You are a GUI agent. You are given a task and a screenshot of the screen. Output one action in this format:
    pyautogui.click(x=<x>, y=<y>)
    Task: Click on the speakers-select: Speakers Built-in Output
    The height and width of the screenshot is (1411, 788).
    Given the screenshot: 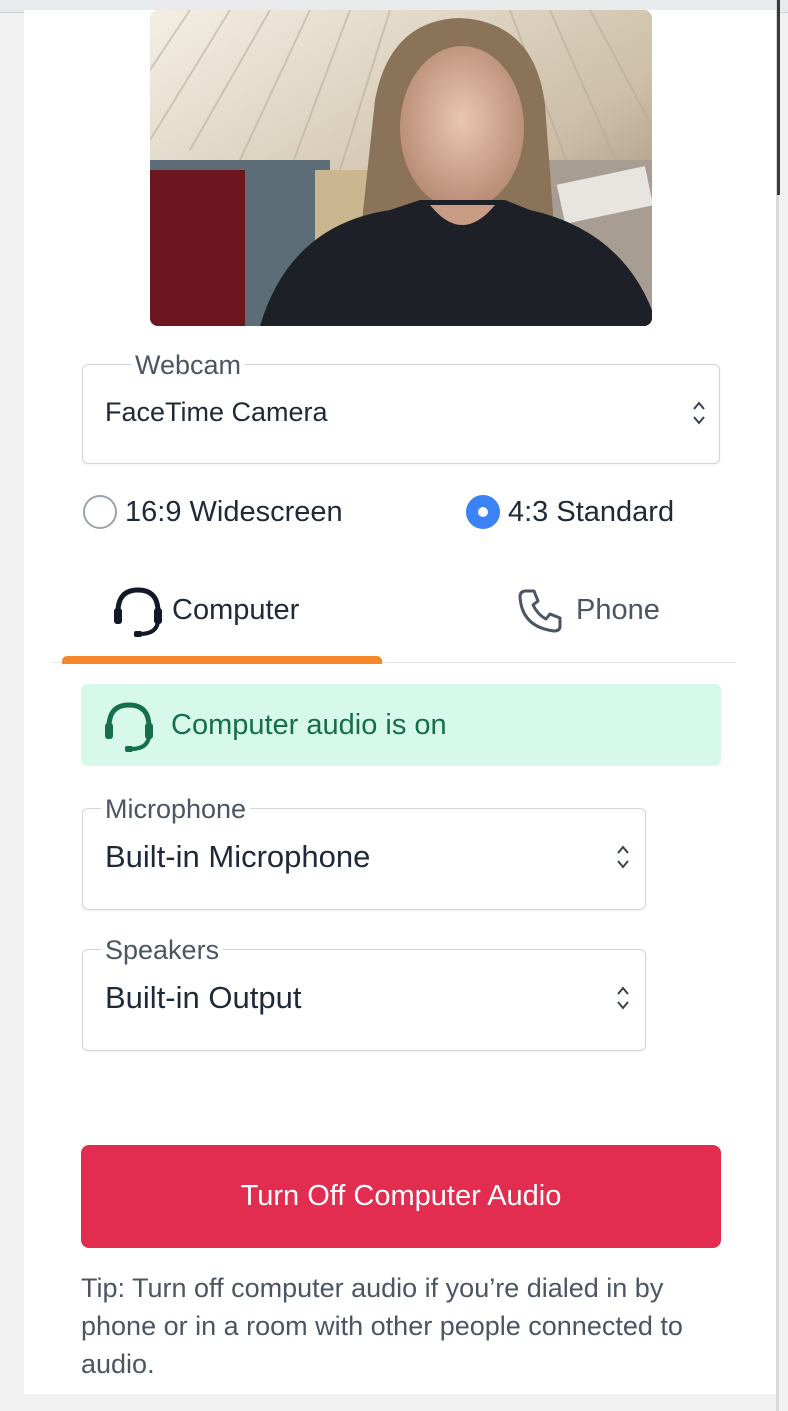 What is the action you would take?
    pyautogui.click(x=364, y=993)
    